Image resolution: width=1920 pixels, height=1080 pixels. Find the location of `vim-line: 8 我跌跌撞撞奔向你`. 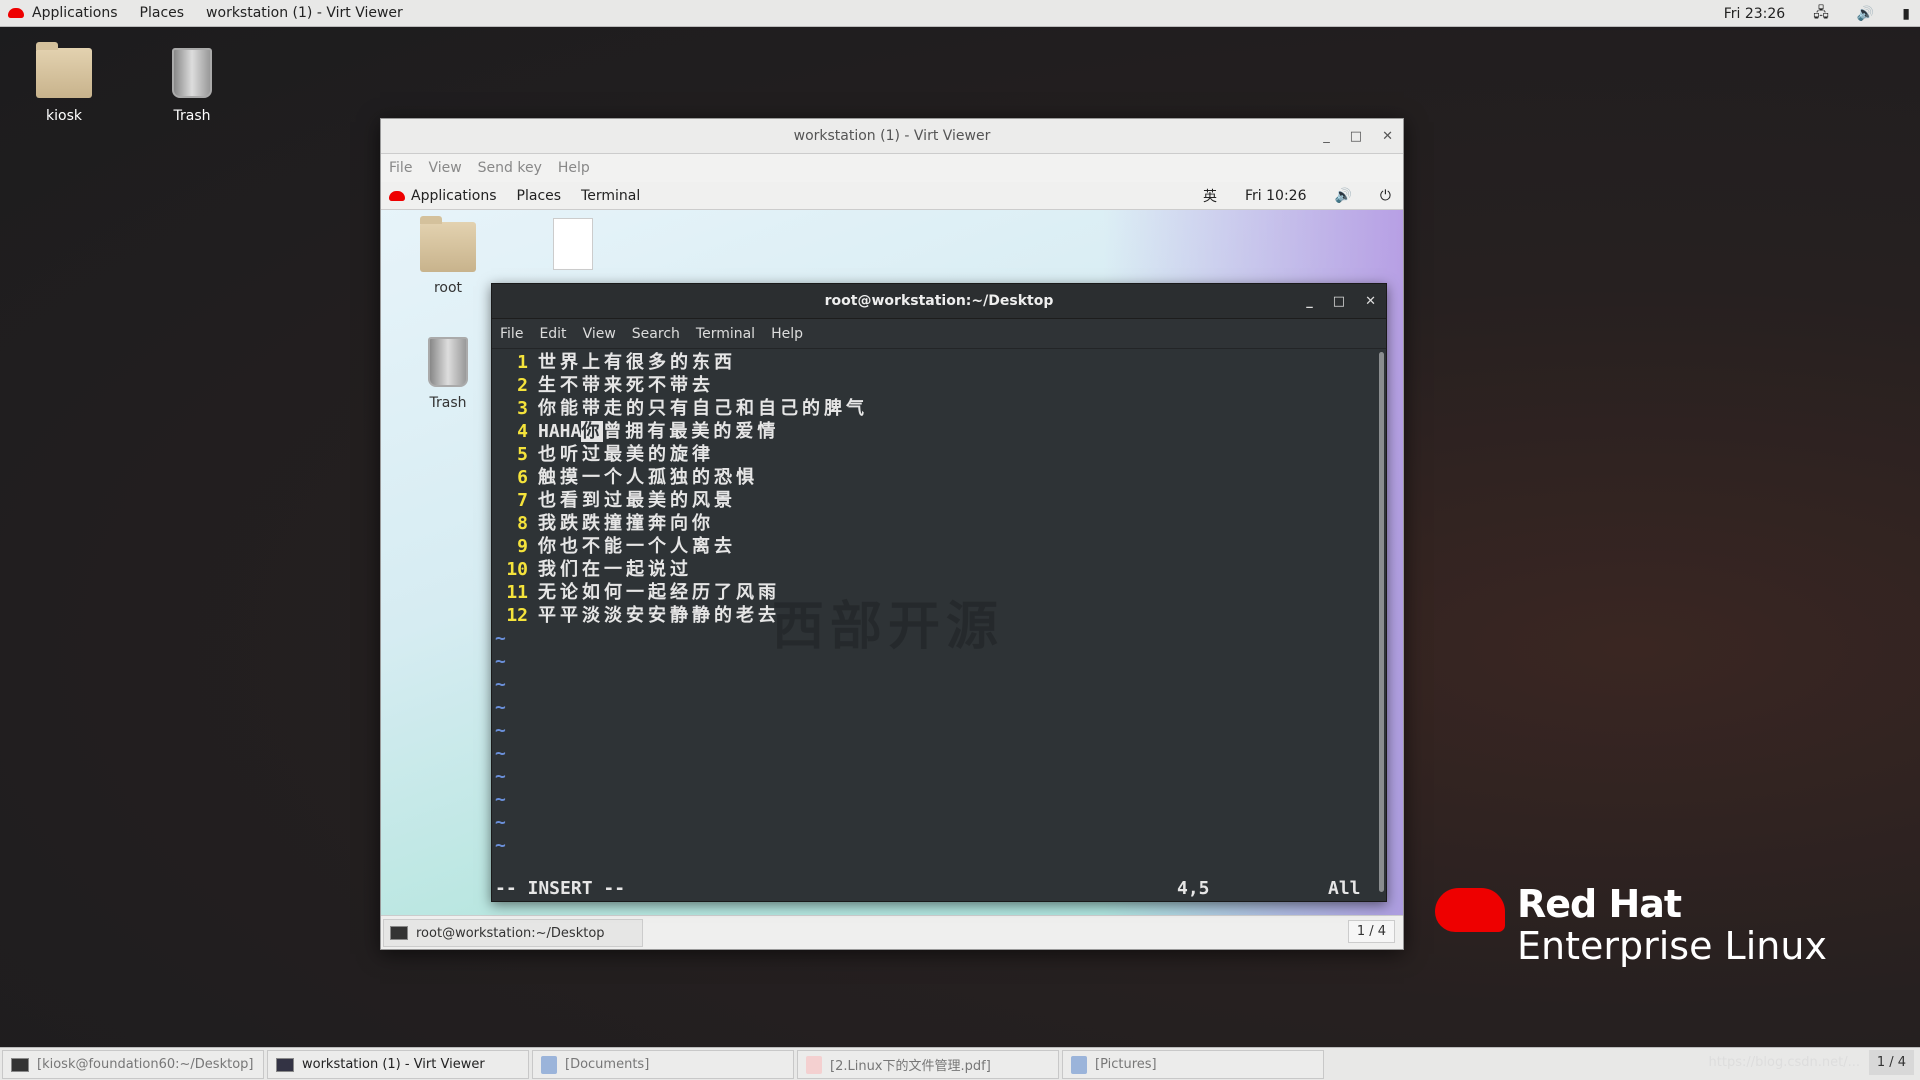

vim-line: 8 我跌跌撞撞奔向你 is located at coordinates (939, 523).